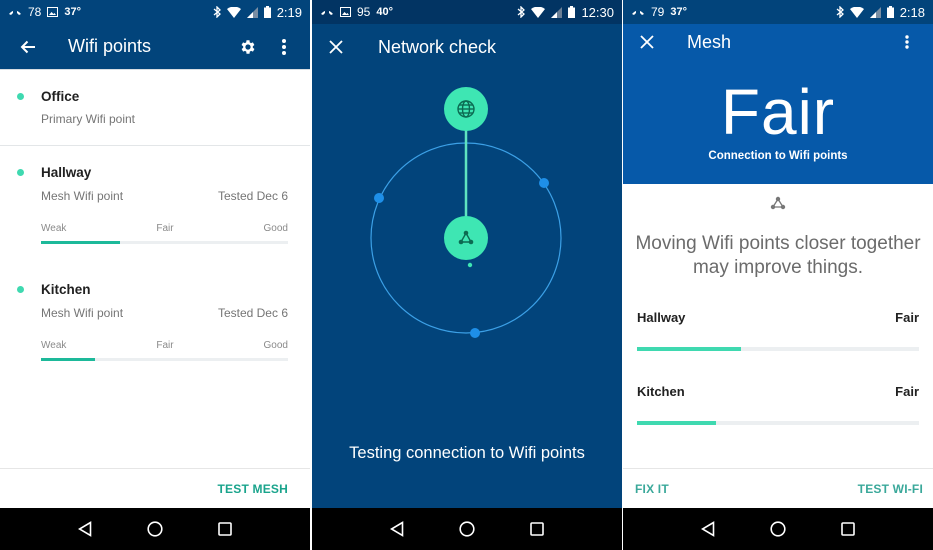 This screenshot has height=550, width=933. What do you see at coordinates (778, 203) in the screenshot?
I see `mesh-network-icon` at bounding box center [778, 203].